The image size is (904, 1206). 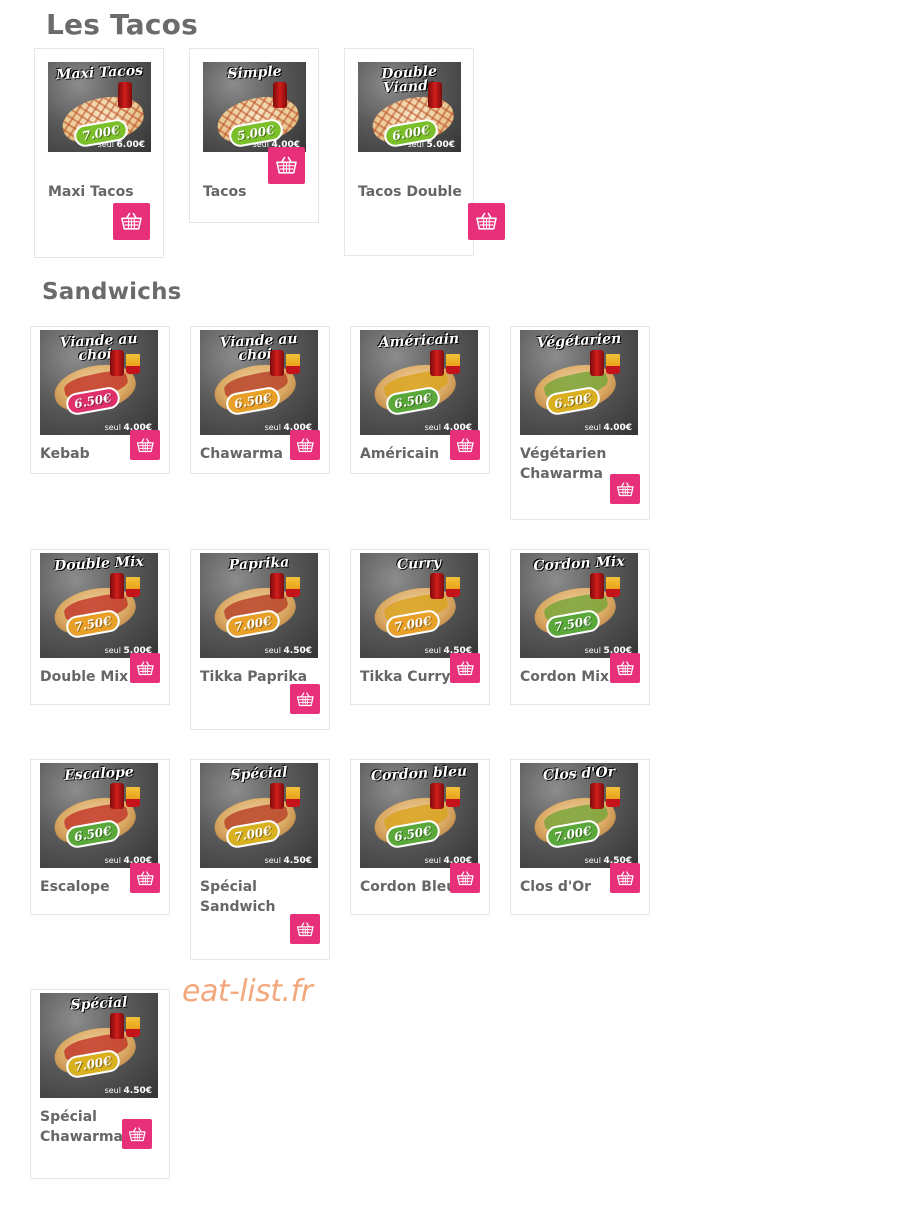 What do you see at coordinates (99, 73) in the screenshot?
I see `product-banner: Maxi Tacos` at bounding box center [99, 73].